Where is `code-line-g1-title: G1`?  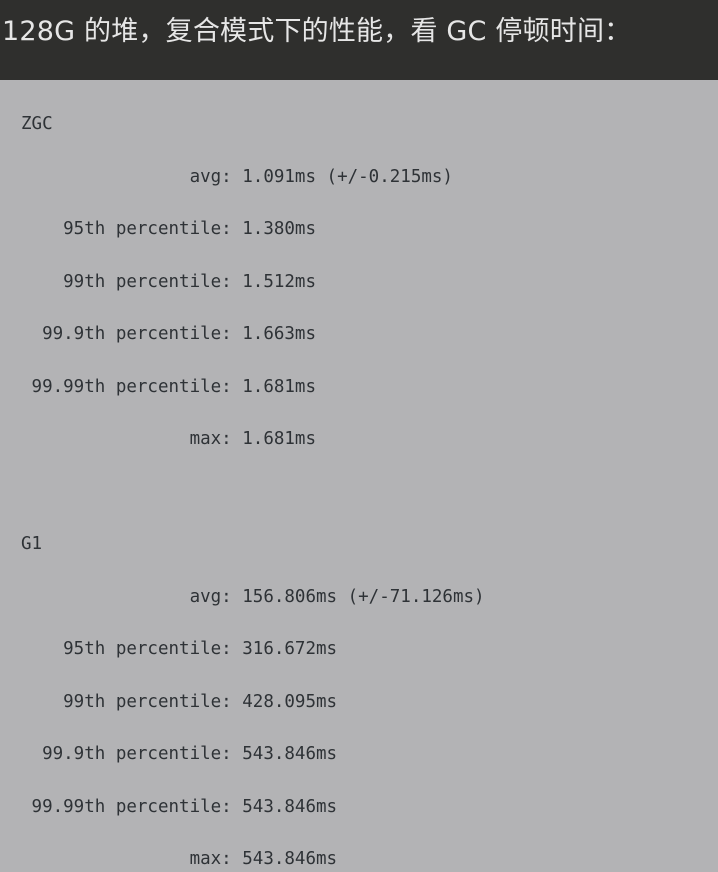 code-line-g1-title: G1 is located at coordinates (32, 544).